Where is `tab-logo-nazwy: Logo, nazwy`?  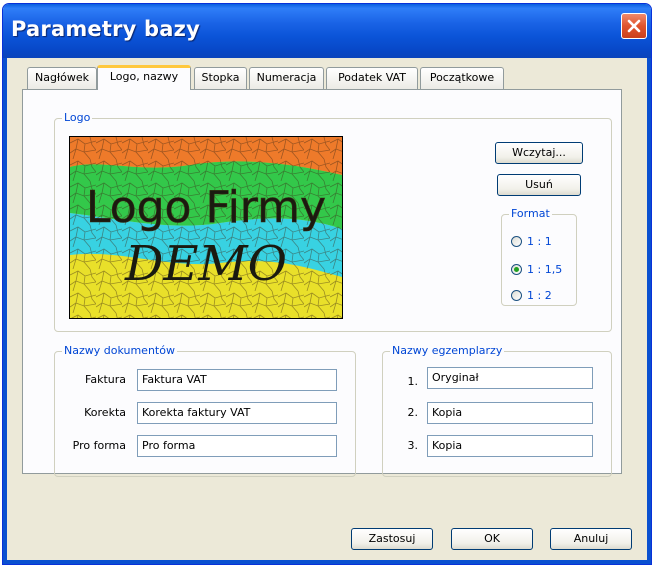 tab-logo-nazwy: Logo, nazwy is located at coordinates (144, 77).